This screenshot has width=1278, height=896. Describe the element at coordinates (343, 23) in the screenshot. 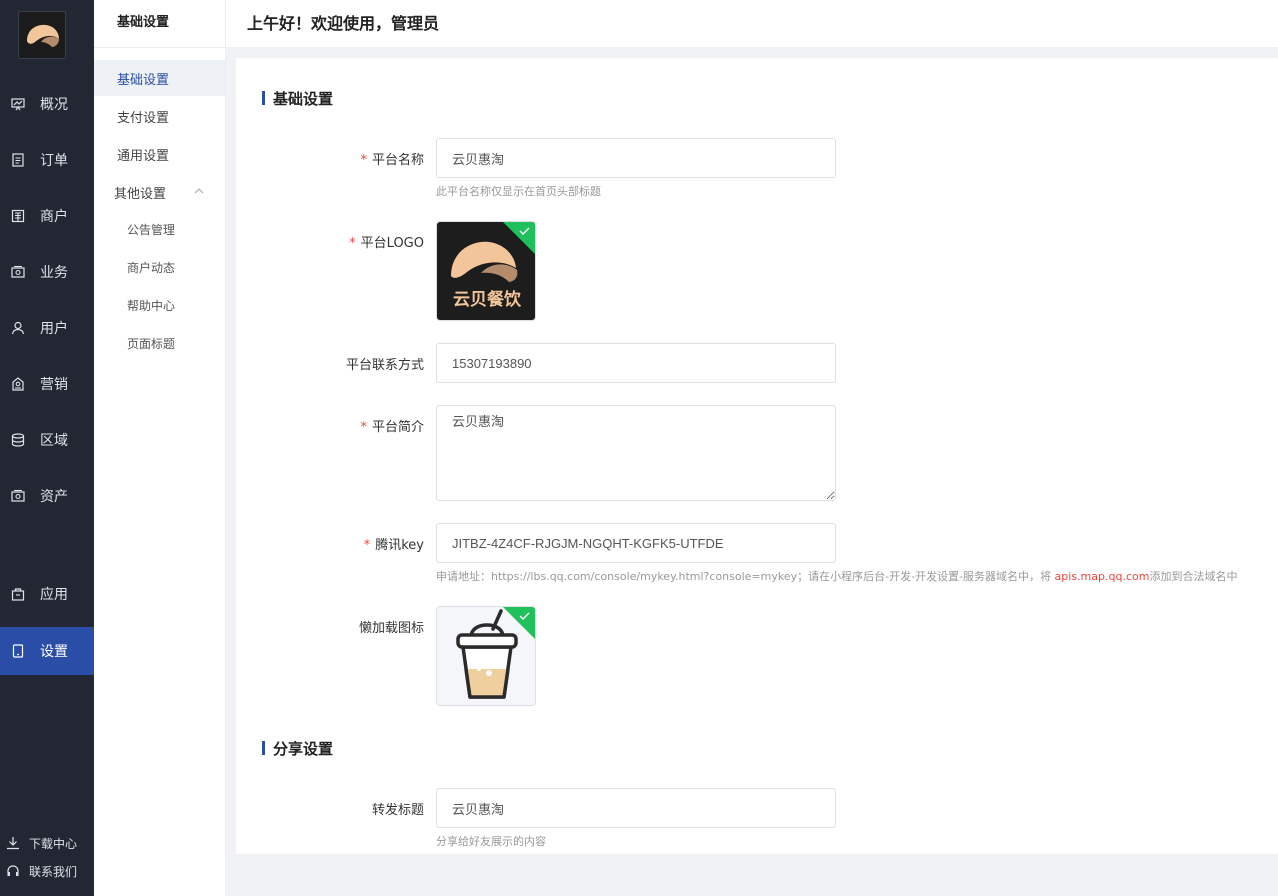

I see `welcome-greeting: 上午好！欢迎使用，管理员` at that location.